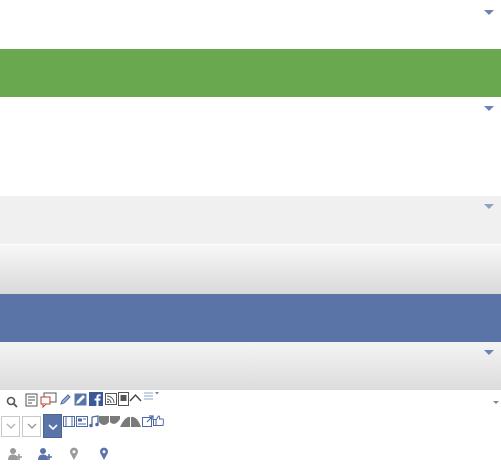 The image size is (501, 470). What do you see at coordinates (250, 220) in the screenshot?
I see `light-gray-band` at bounding box center [250, 220].